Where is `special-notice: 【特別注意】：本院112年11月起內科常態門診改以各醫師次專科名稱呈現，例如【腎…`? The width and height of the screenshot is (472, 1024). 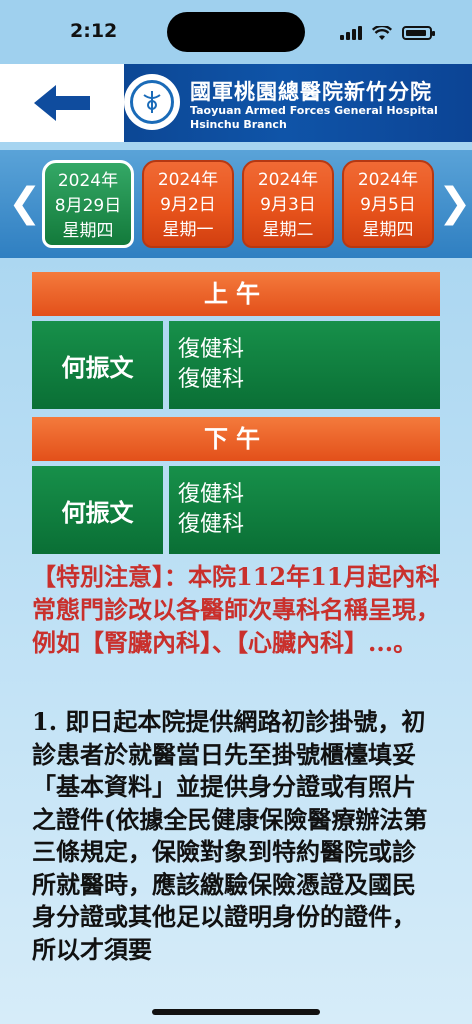 special-notice: 【特別注意】：本院112年11月起內科常態門診改以各醫師次專科名稱呈現，例如【腎… is located at coordinates (236, 609).